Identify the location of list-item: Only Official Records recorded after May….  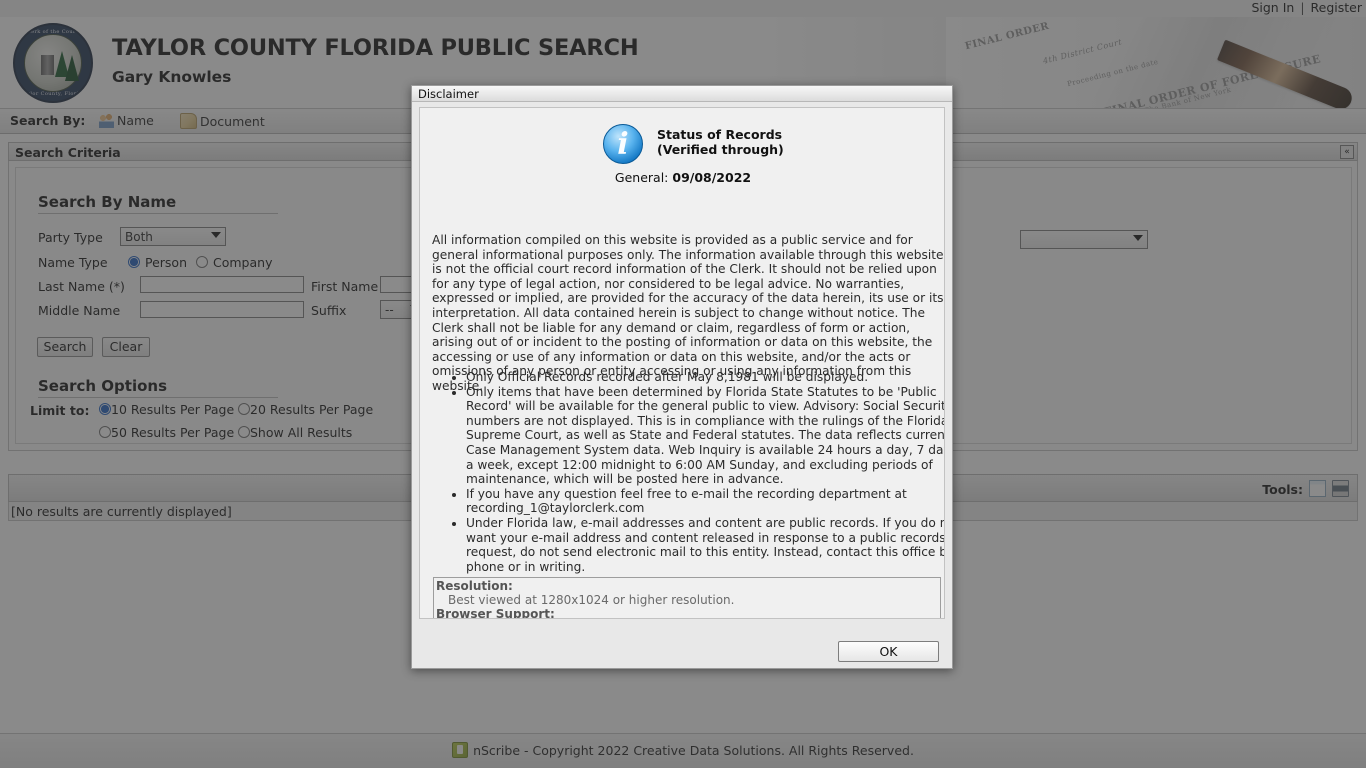
(705, 377).